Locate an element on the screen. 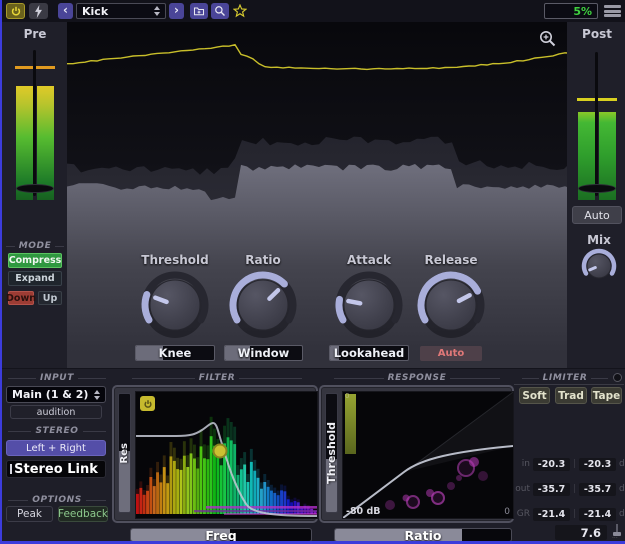 The image size is (625, 544). mode-down-button: Down is located at coordinates (21, 298).